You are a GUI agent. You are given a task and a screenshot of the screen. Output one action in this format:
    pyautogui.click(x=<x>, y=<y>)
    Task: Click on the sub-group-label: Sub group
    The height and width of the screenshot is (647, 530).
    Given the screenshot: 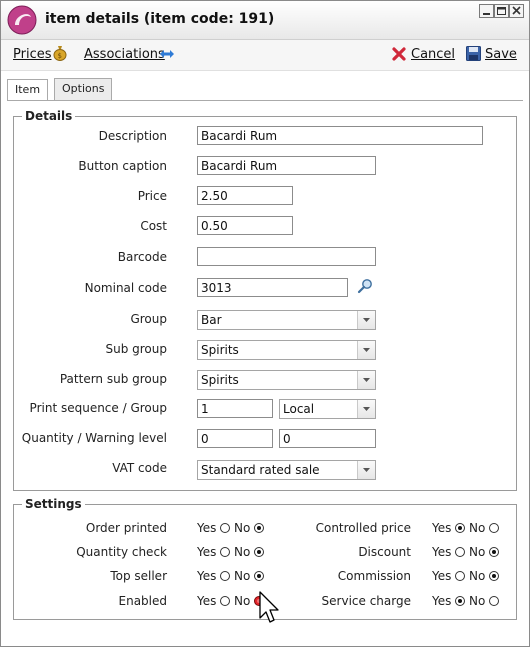 What is the action you would take?
    pyautogui.click(x=136, y=349)
    